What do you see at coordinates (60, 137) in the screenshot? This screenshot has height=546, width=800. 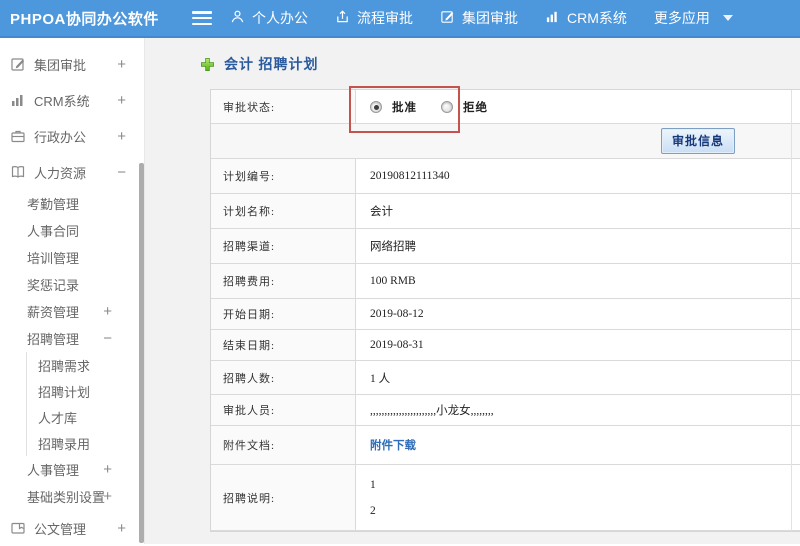 I see `sidebar-item-label: 行政办公` at bounding box center [60, 137].